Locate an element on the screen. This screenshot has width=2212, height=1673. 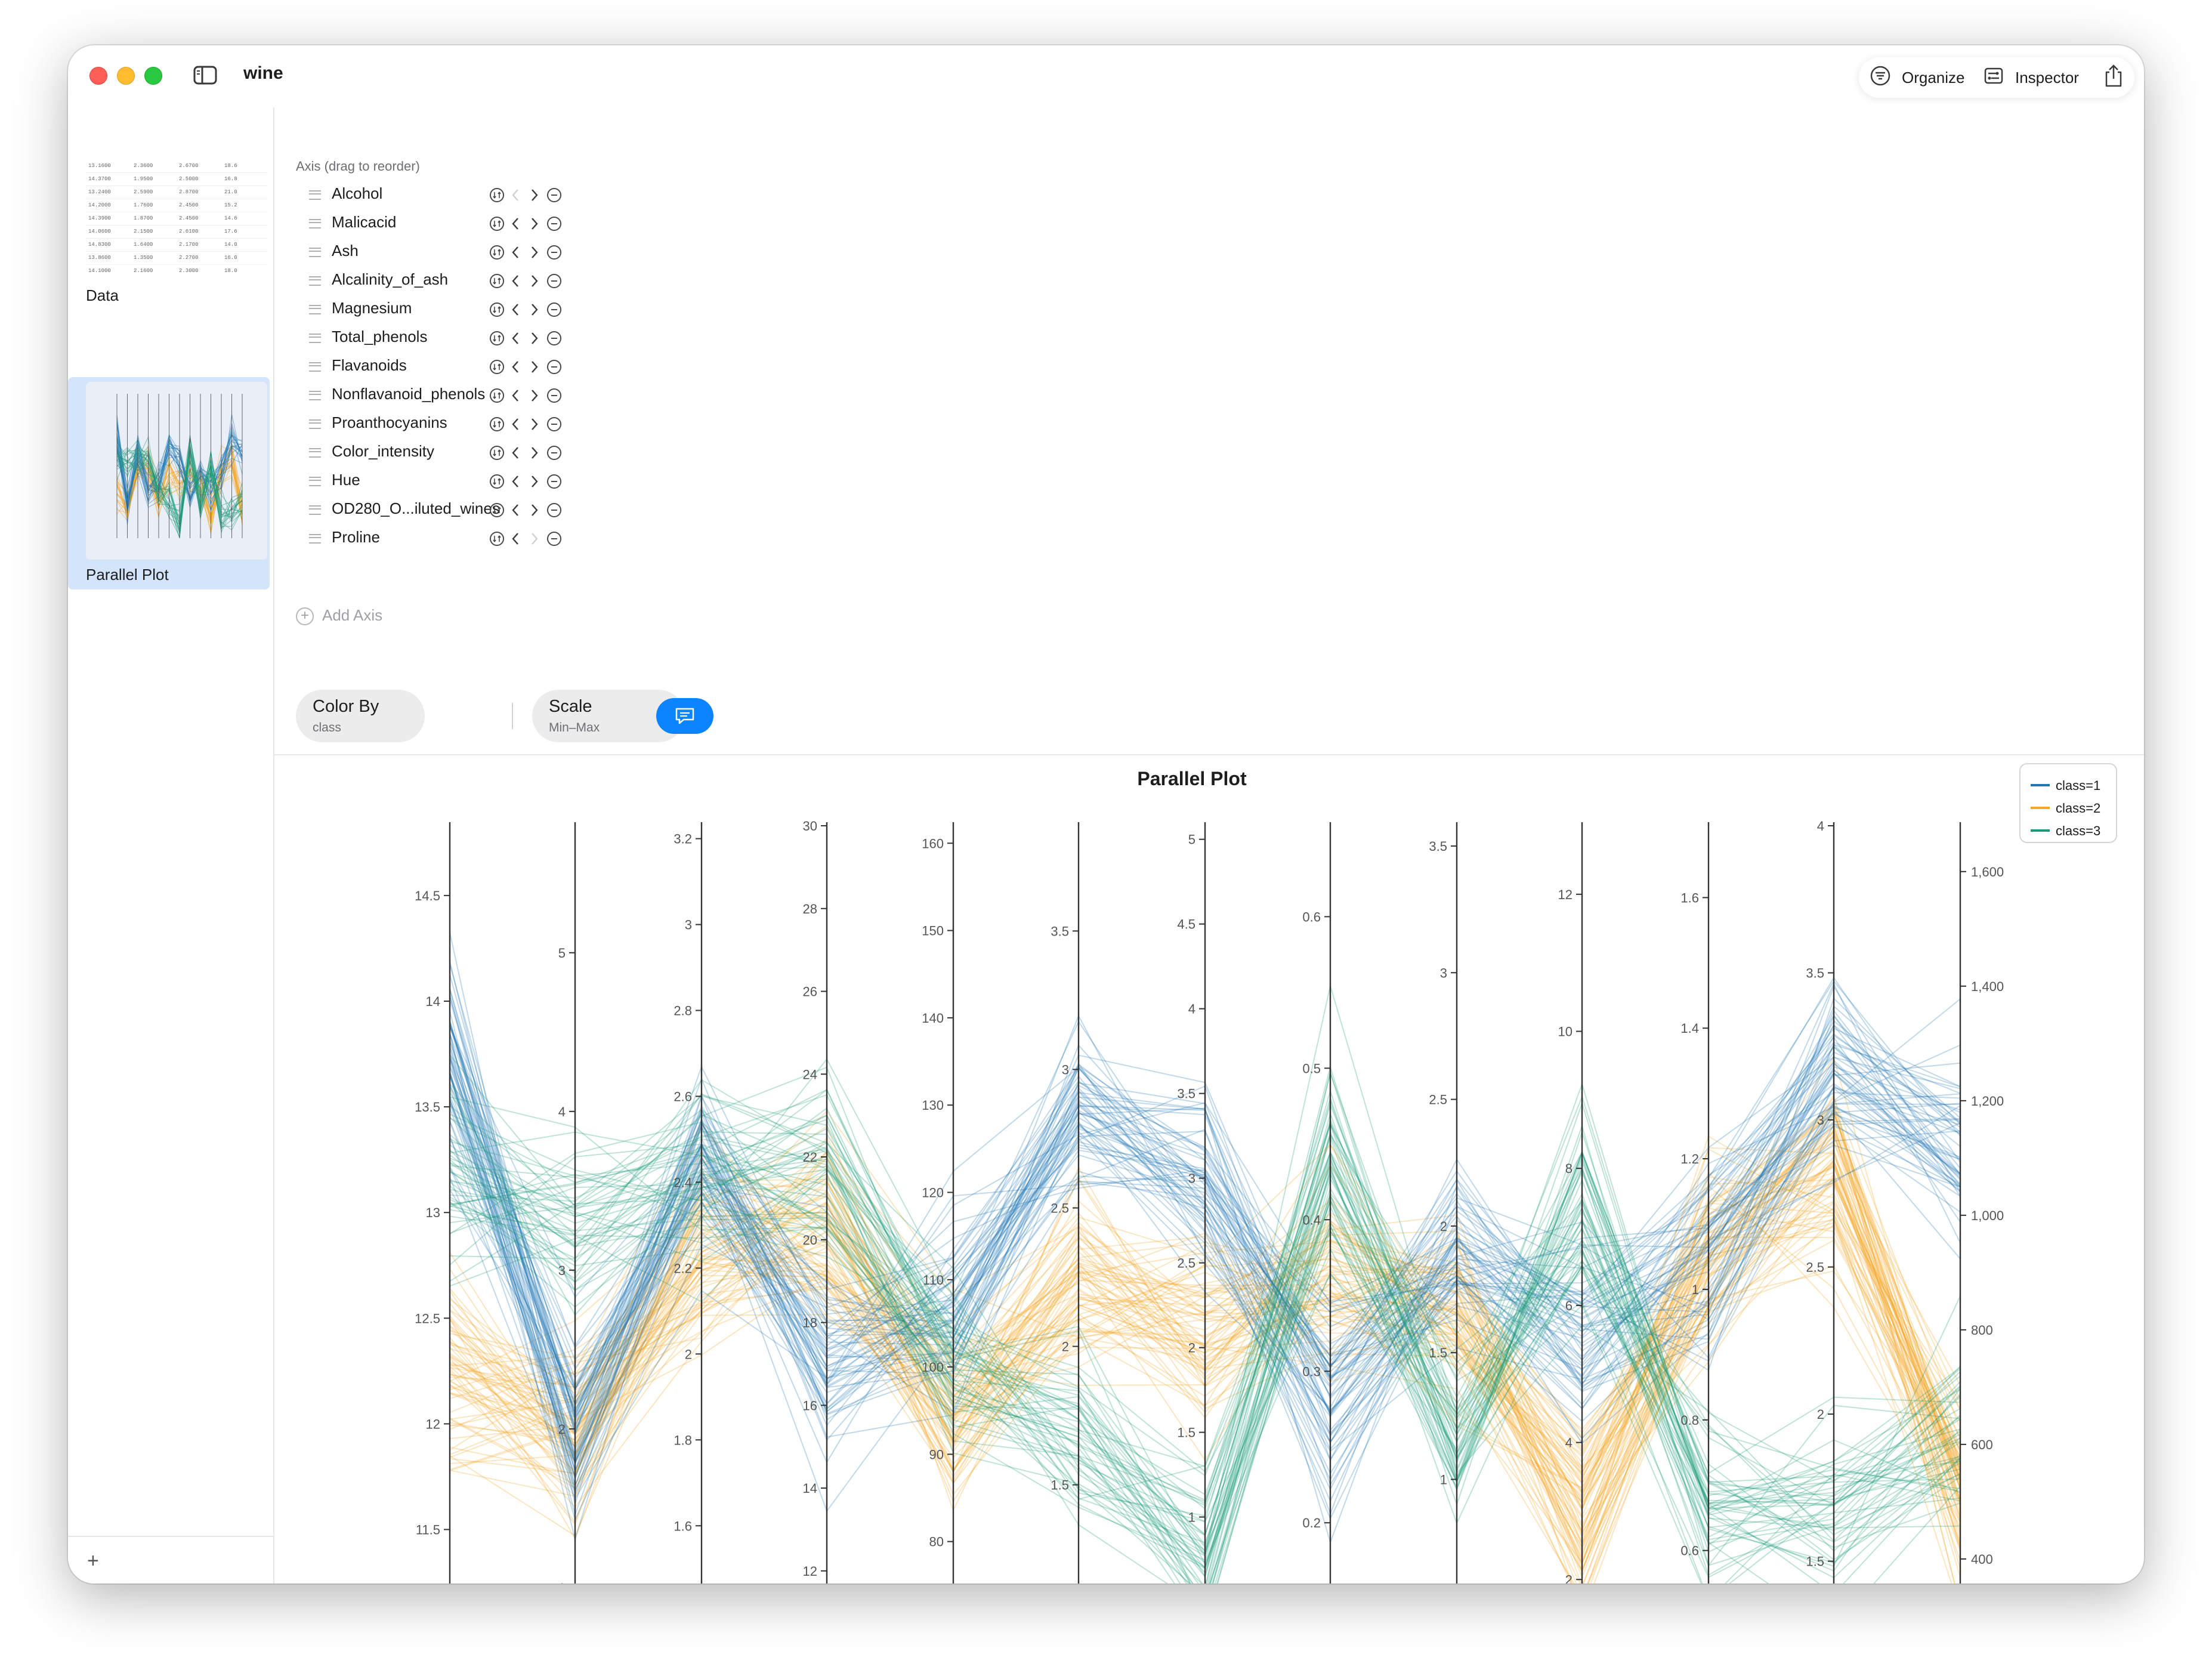
axis-row: Alcohol is located at coordinates (451, 194).